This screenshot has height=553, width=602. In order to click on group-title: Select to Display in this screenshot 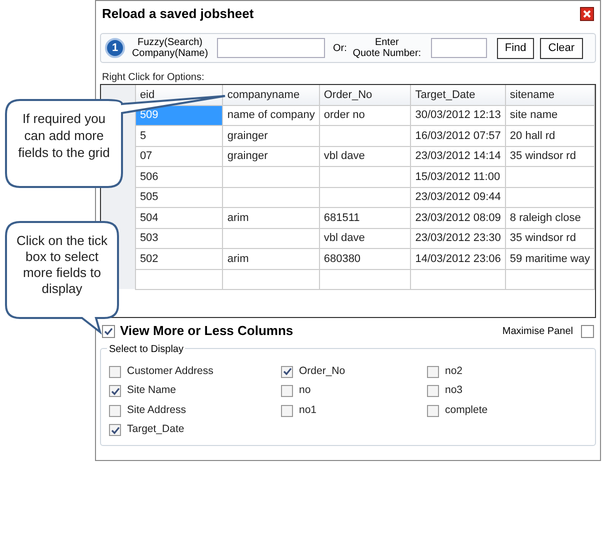, I will do `click(146, 349)`.